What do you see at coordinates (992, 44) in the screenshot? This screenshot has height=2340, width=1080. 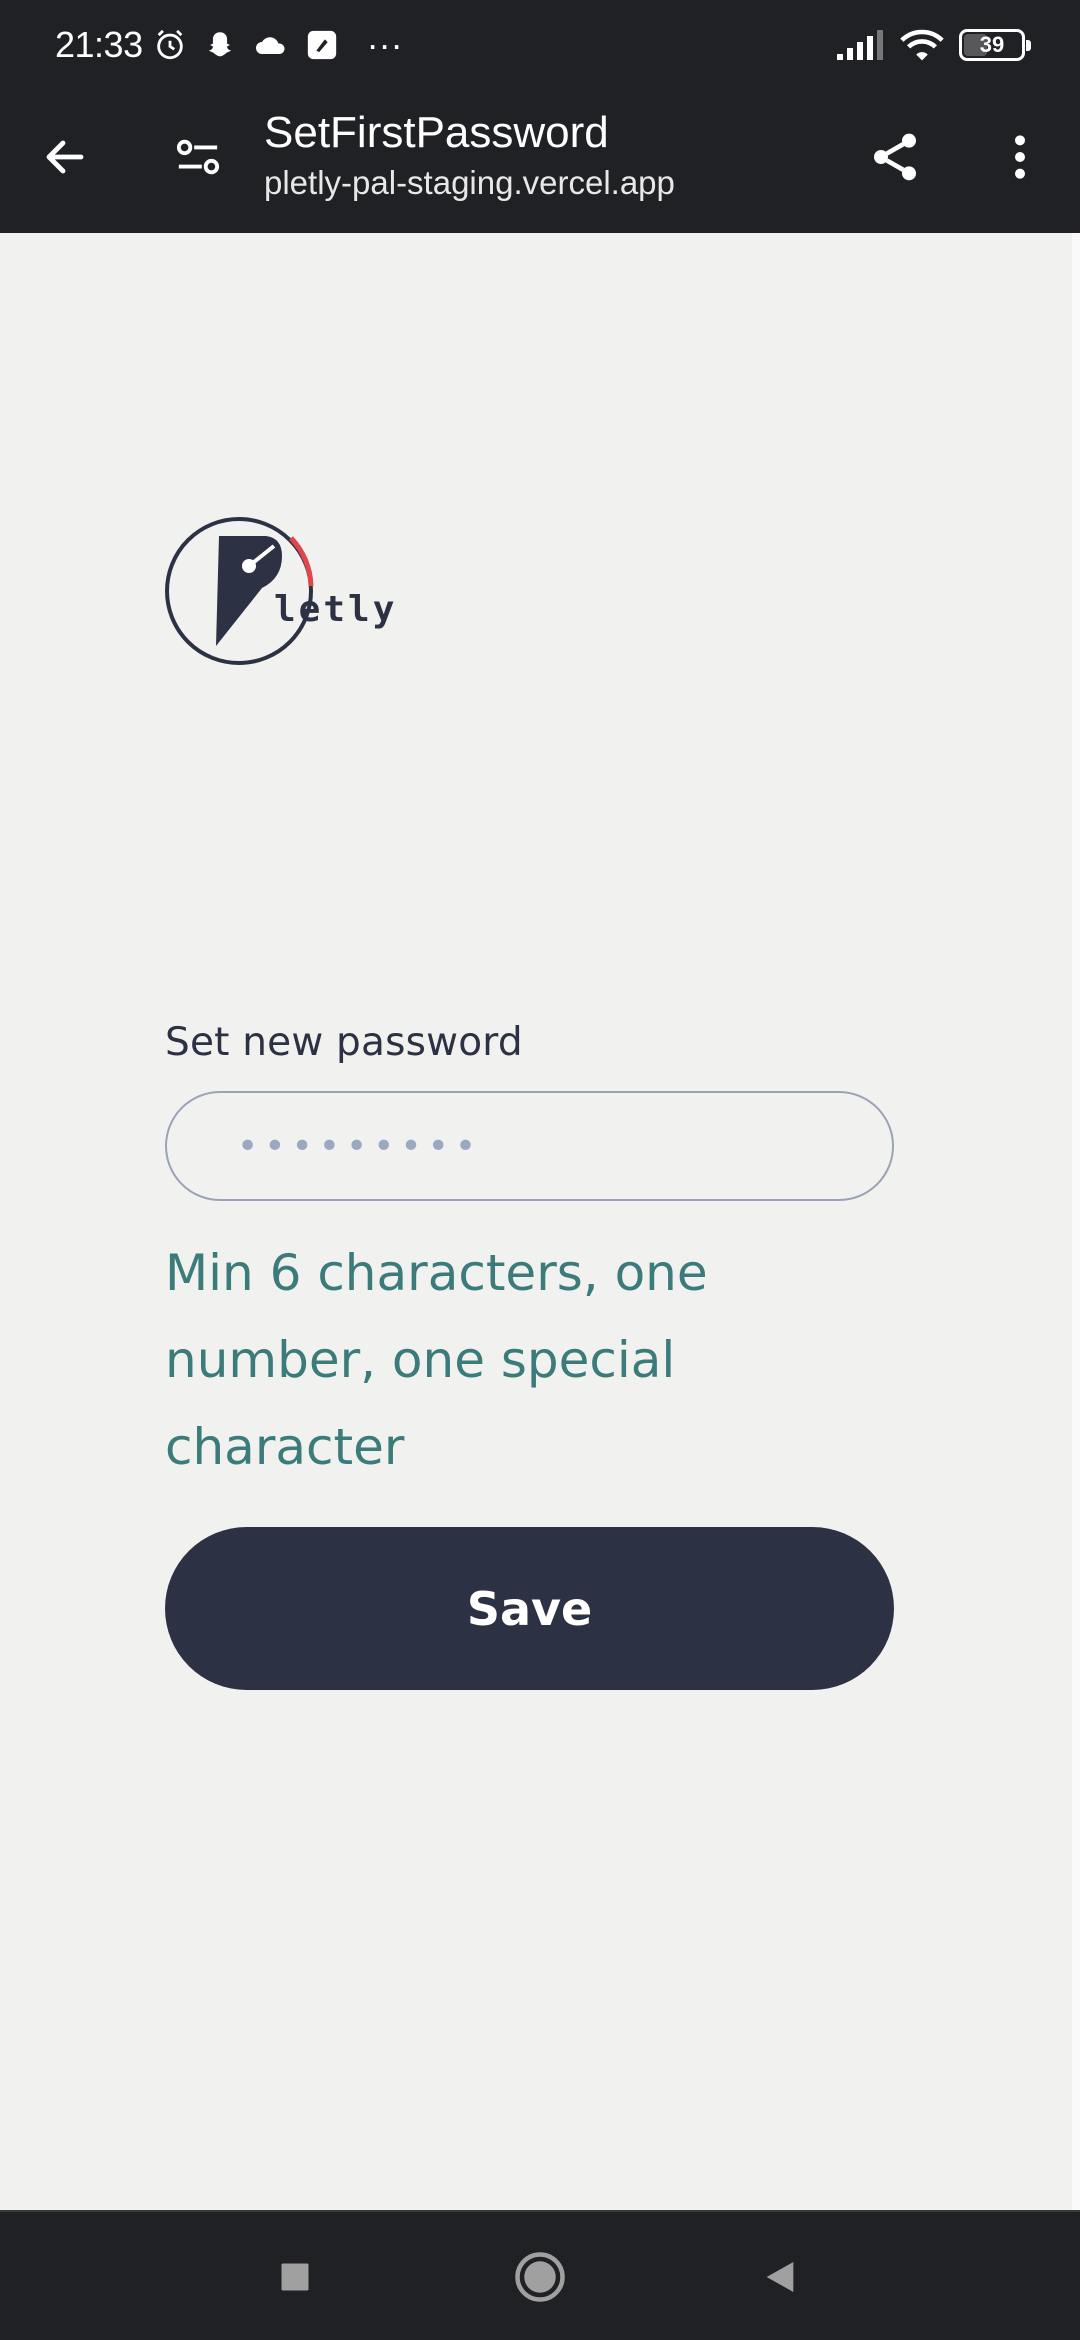 I see `battery-level: 39` at bounding box center [992, 44].